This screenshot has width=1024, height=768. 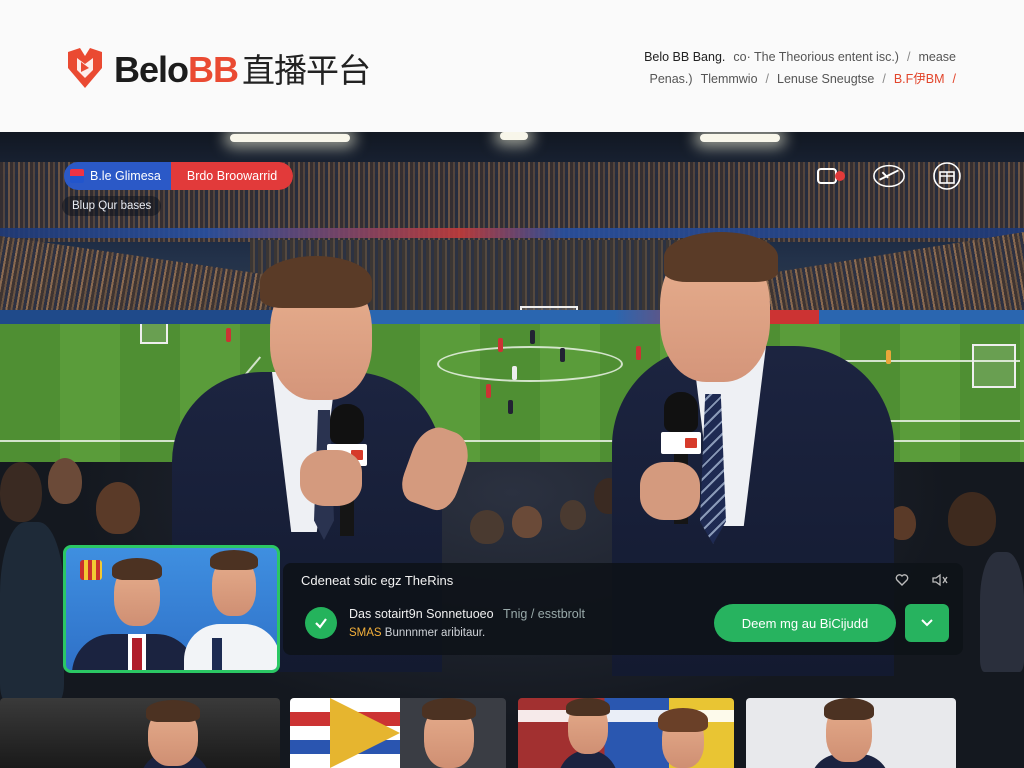 I want to click on mute-icon, so click(x=940, y=581).